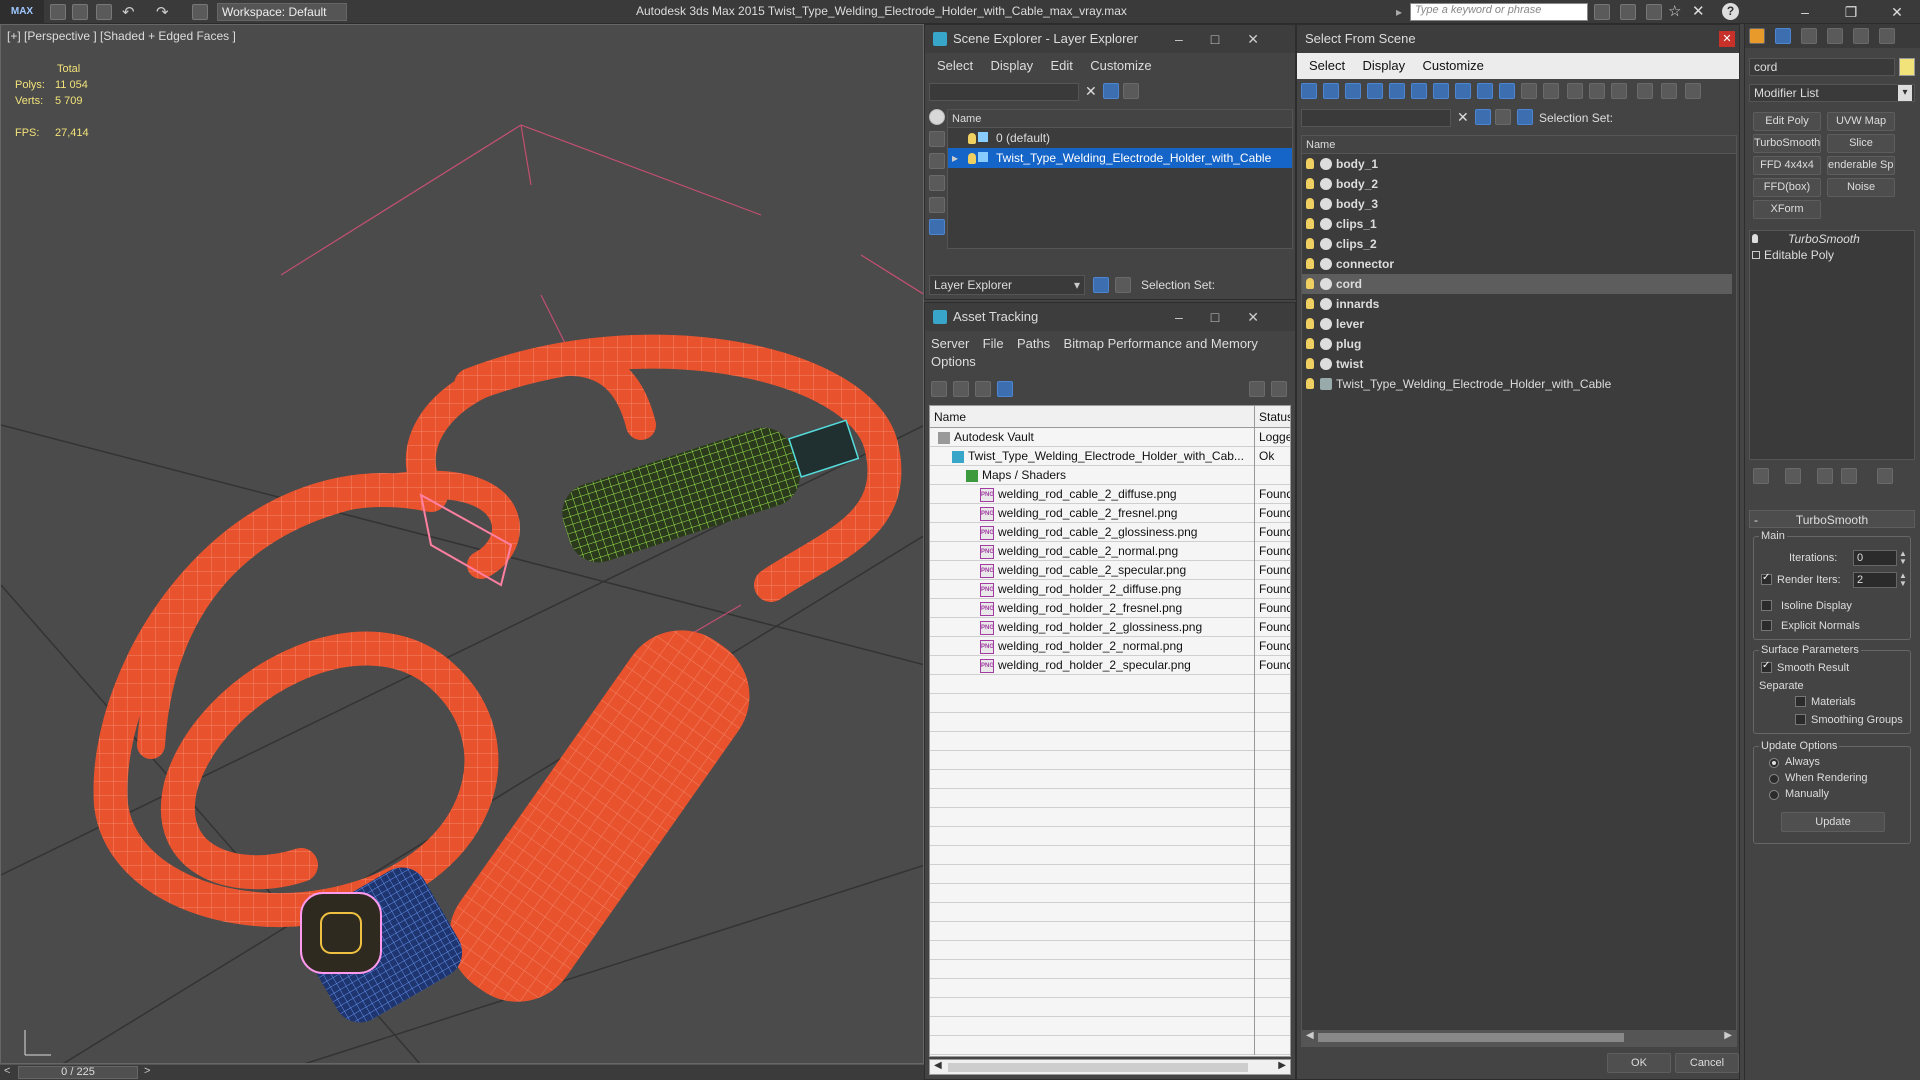  What do you see at coordinates (983, 389) in the screenshot?
I see `thumbnail-view-icon` at bounding box center [983, 389].